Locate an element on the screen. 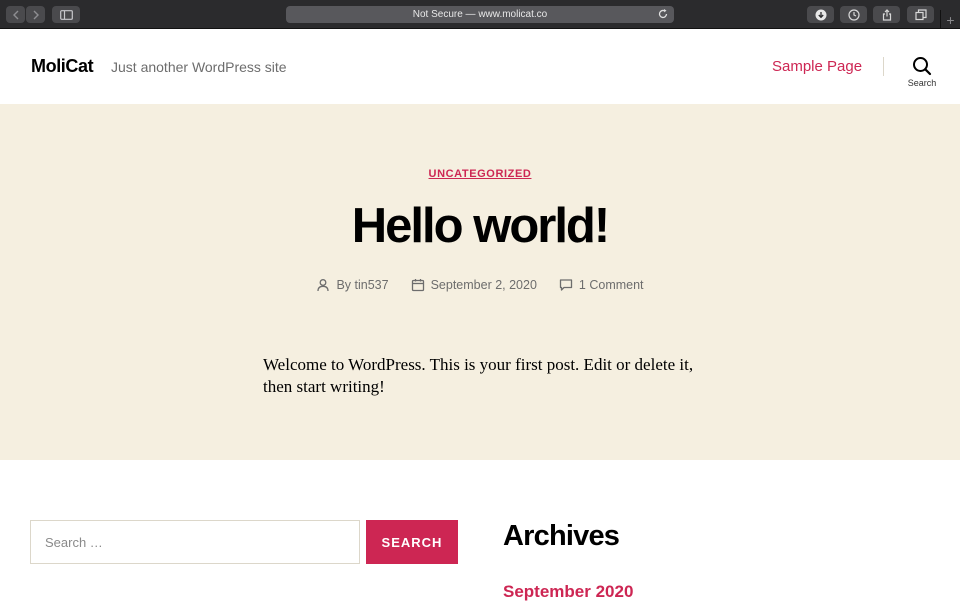  forward-icon is located at coordinates (36, 14).